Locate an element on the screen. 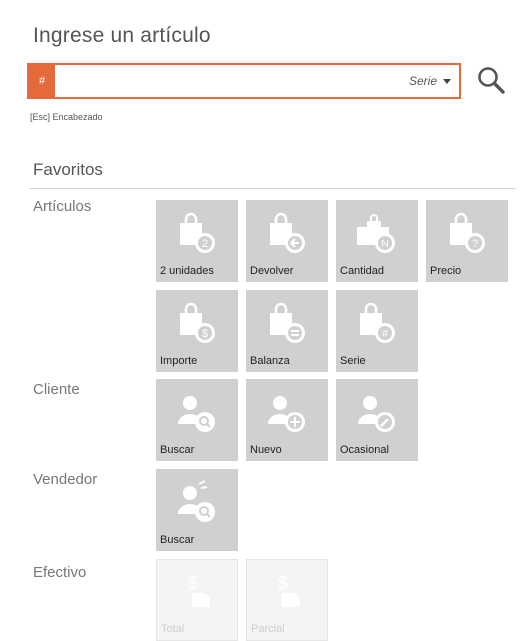 The image size is (522, 641). group-label-vendedor: Vendedor is located at coordinates (65, 479).